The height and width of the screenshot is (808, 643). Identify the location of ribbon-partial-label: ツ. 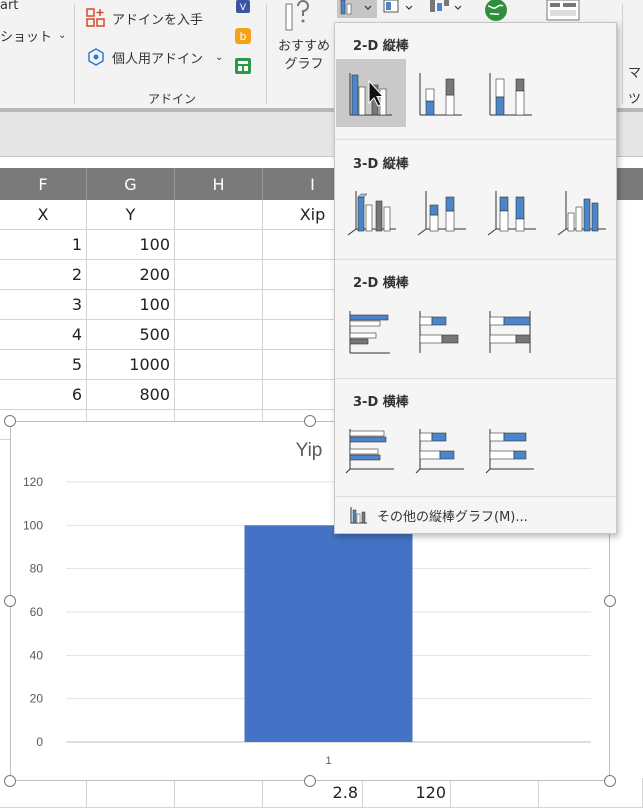
(635, 99).